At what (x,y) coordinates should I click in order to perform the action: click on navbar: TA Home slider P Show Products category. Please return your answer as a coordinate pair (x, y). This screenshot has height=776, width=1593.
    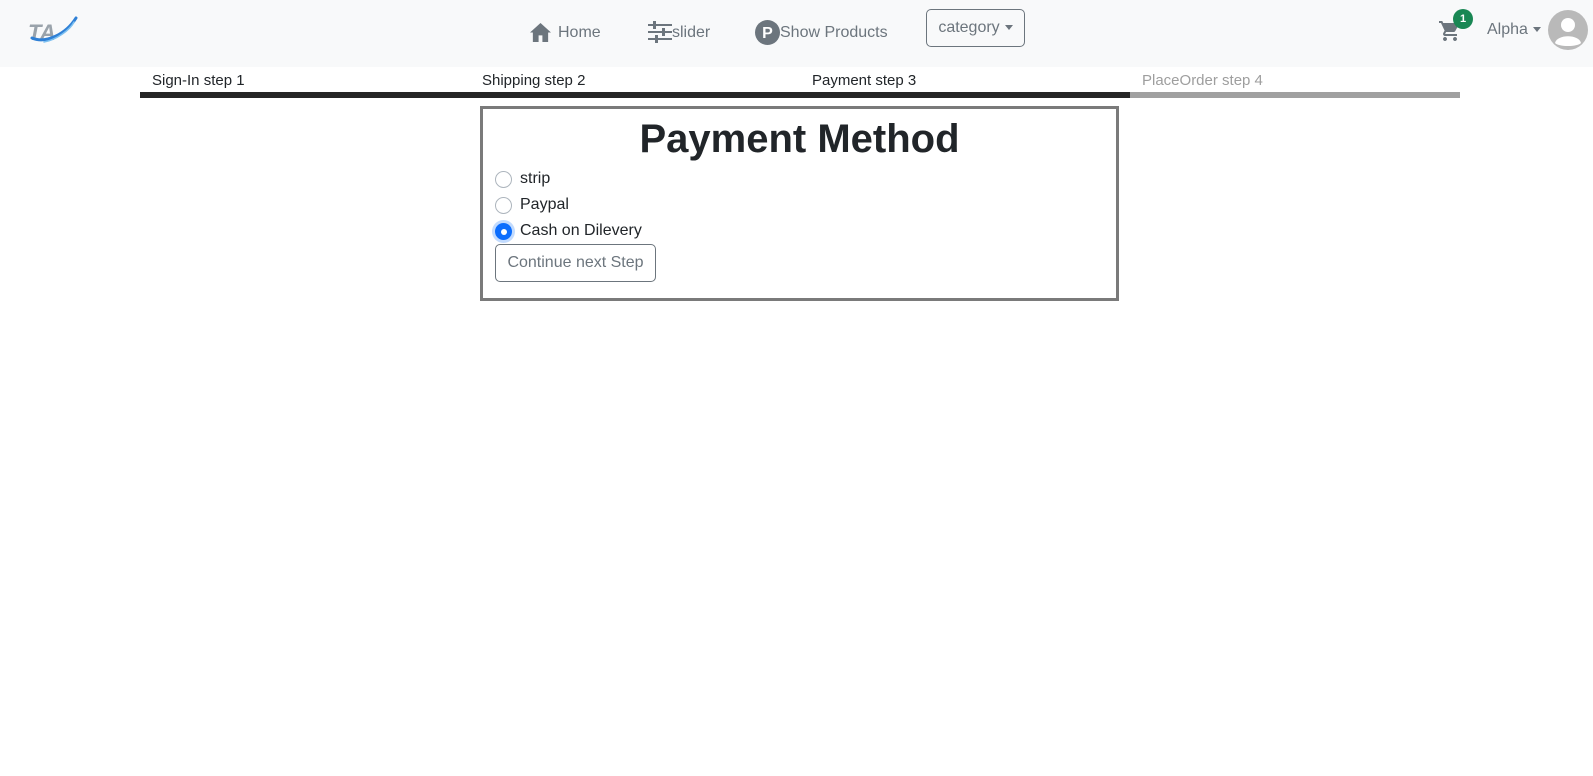
    Looking at the image, I should click on (796, 33).